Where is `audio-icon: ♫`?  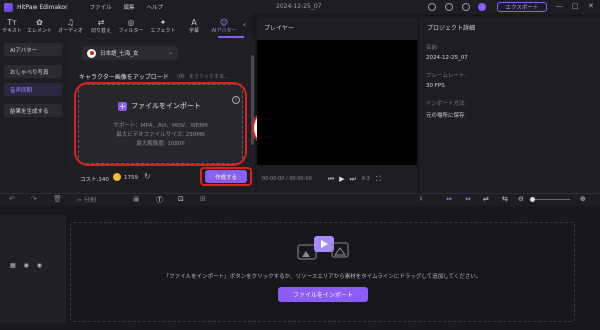 audio-icon: ♫ is located at coordinates (70, 22).